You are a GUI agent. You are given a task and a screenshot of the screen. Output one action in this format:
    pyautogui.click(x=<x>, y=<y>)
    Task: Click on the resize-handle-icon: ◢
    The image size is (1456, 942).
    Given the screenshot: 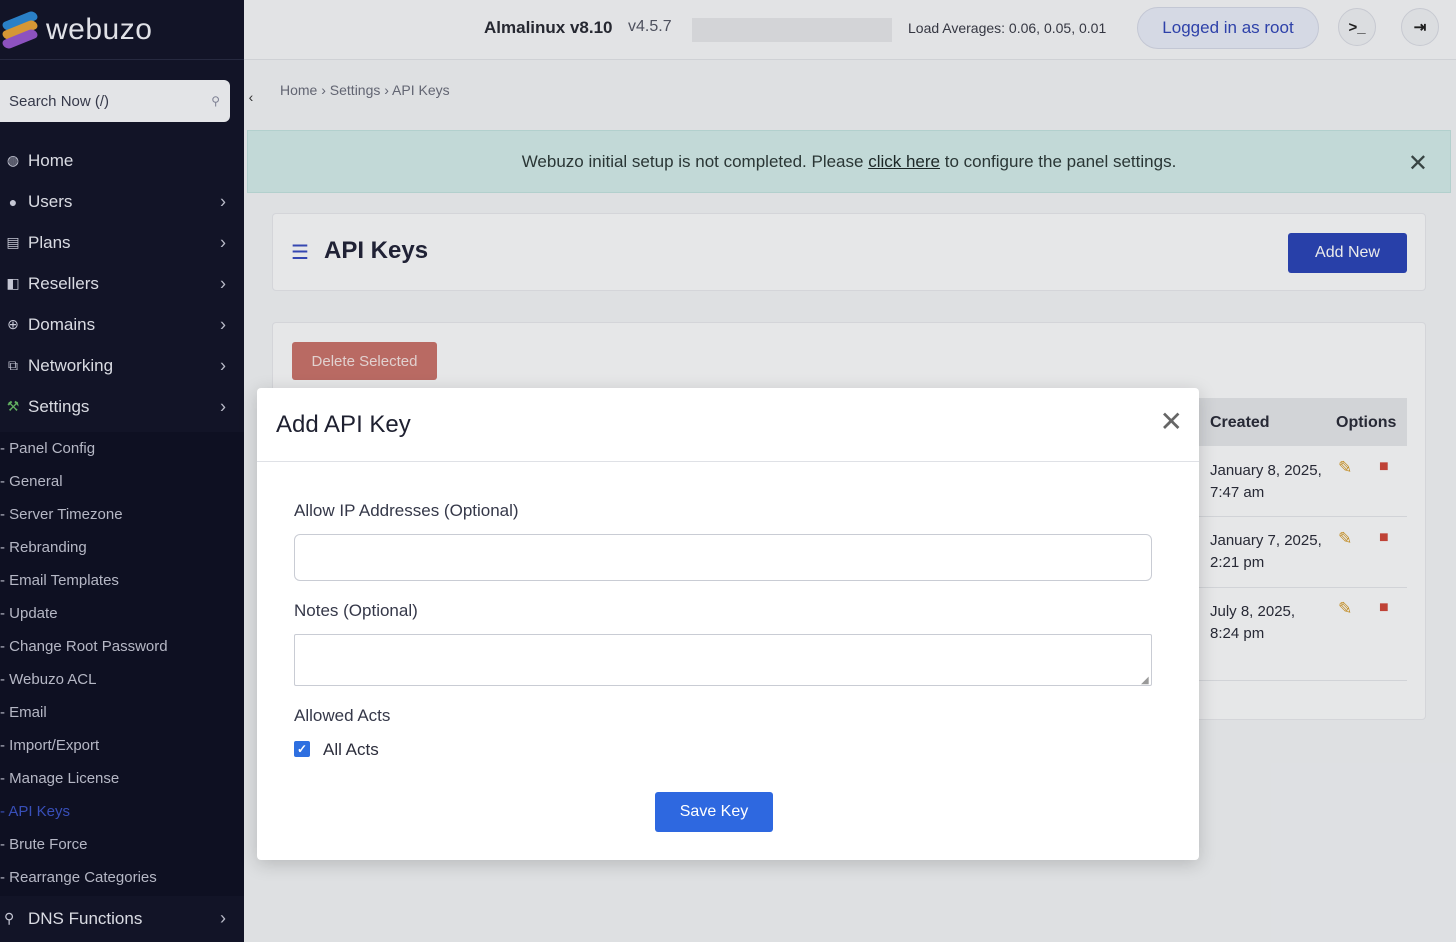 What is the action you would take?
    pyautogui.click(x=1145, y=680)
    